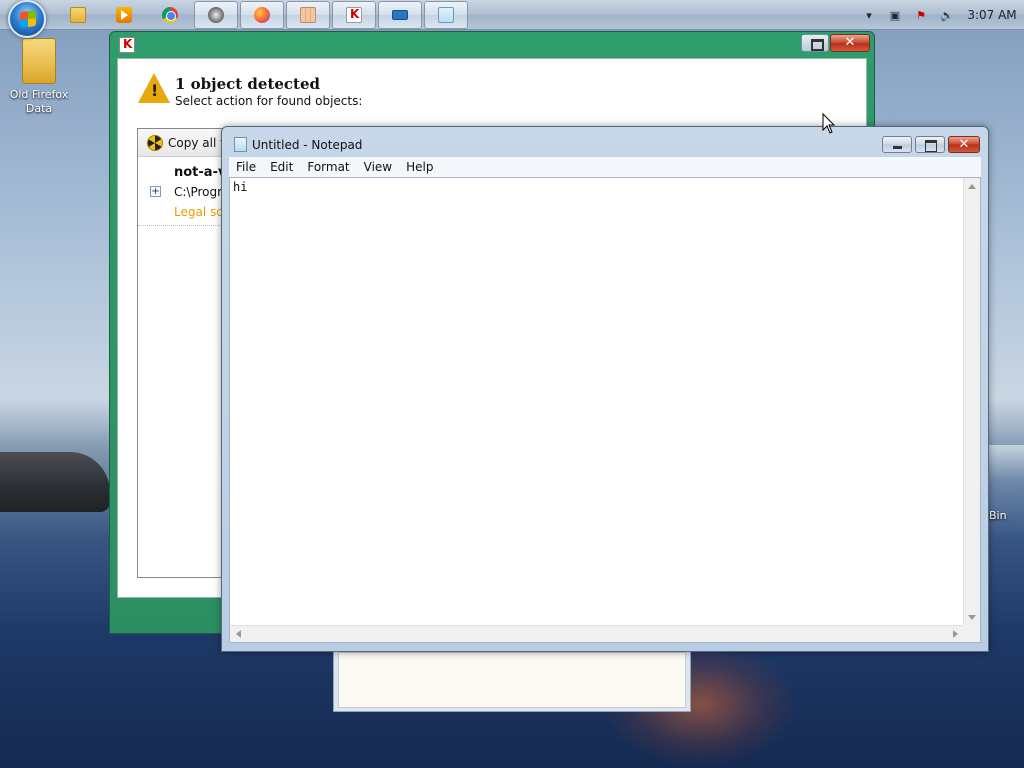 The height and width of the screenshot is (768, 1024). I want to click on menu-bar: File Edit Format View Help, so click(605, 167).